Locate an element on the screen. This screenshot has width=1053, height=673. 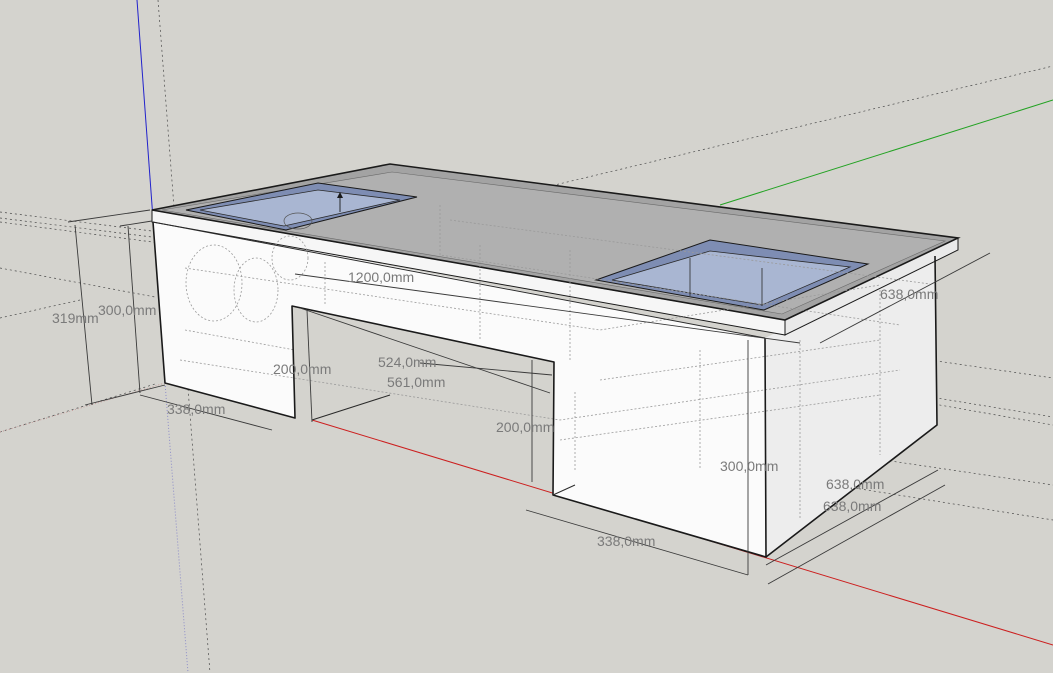
dim-opening-height-left: 200,0mm is located at coordinates (302, 369).